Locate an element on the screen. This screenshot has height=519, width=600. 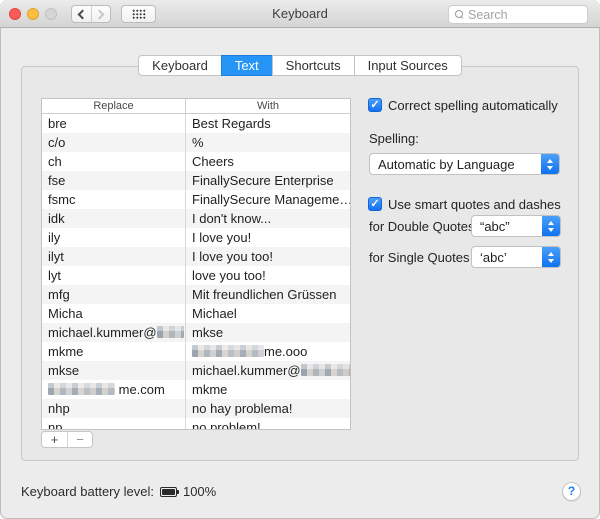
table-row: michael.kummer@ mkse is located at coordinates (196, 332).